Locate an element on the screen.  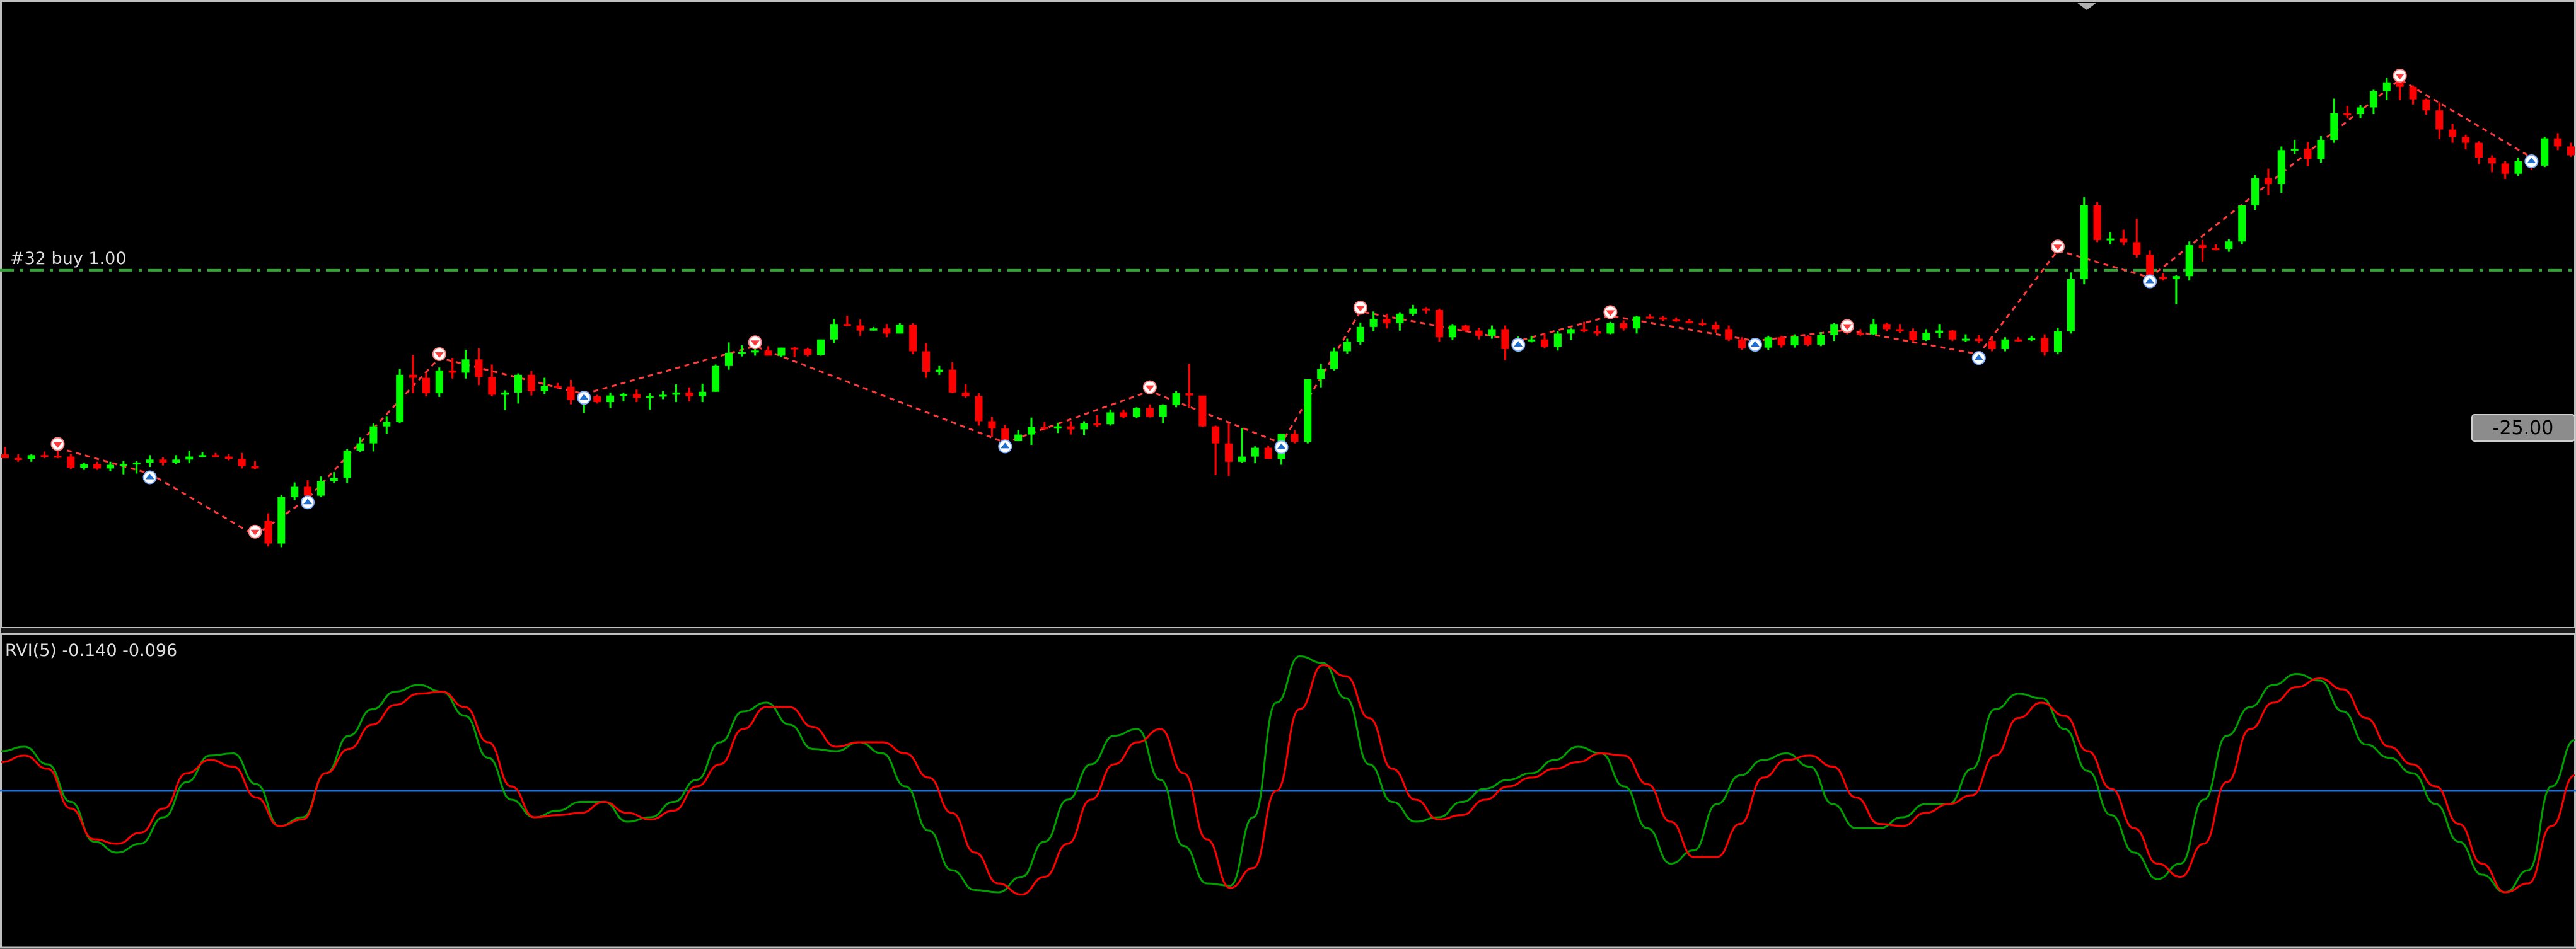
order-line-label: #32 buy 1.00 is located at coordinates (68, 258).